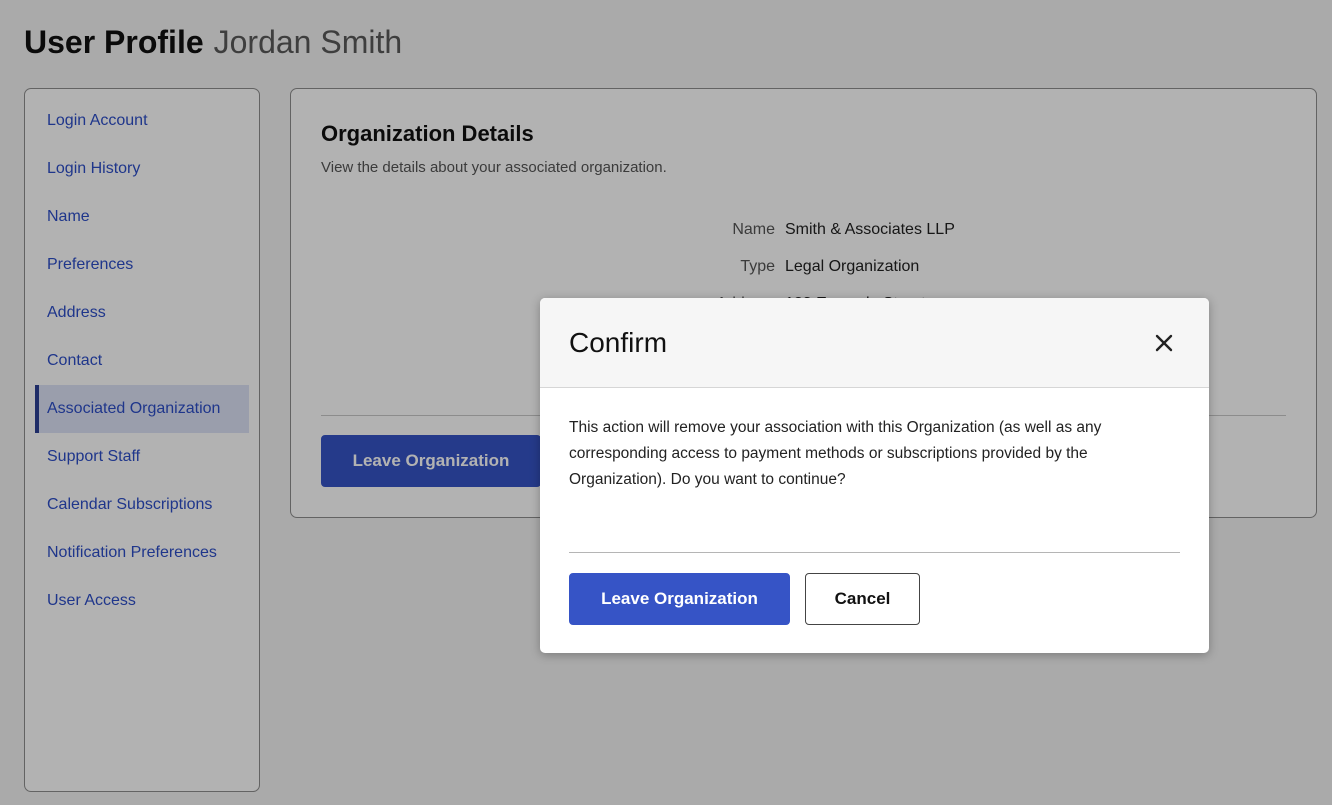 The image size is (1332, 805). I want to click on close-icon, so click(1164, 343).